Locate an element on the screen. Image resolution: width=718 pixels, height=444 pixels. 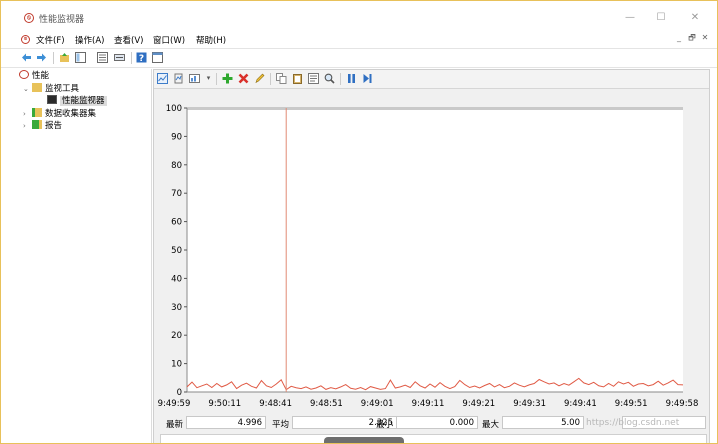
minimum-label: 最小 is located at coordinates (385, 425).